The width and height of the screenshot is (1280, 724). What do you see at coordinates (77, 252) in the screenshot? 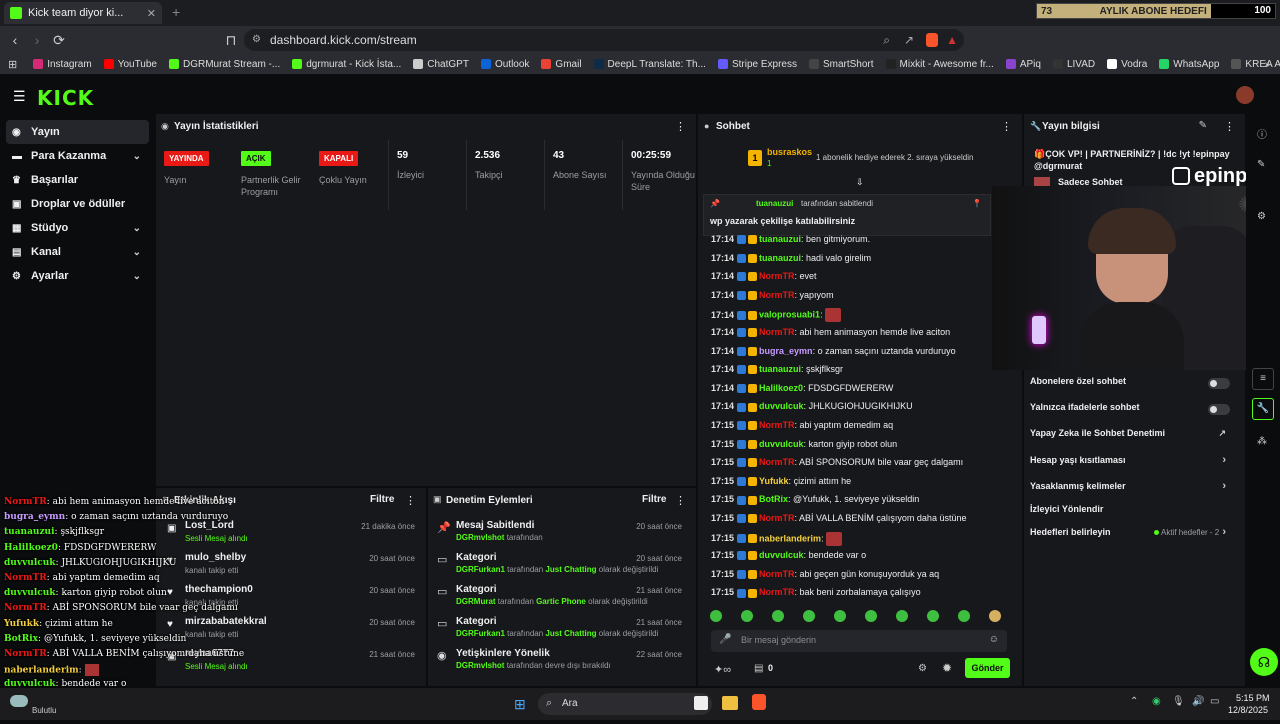
I see `sidebar-item: ▤ Kanal ⌄` at bounding box center [77, 252].